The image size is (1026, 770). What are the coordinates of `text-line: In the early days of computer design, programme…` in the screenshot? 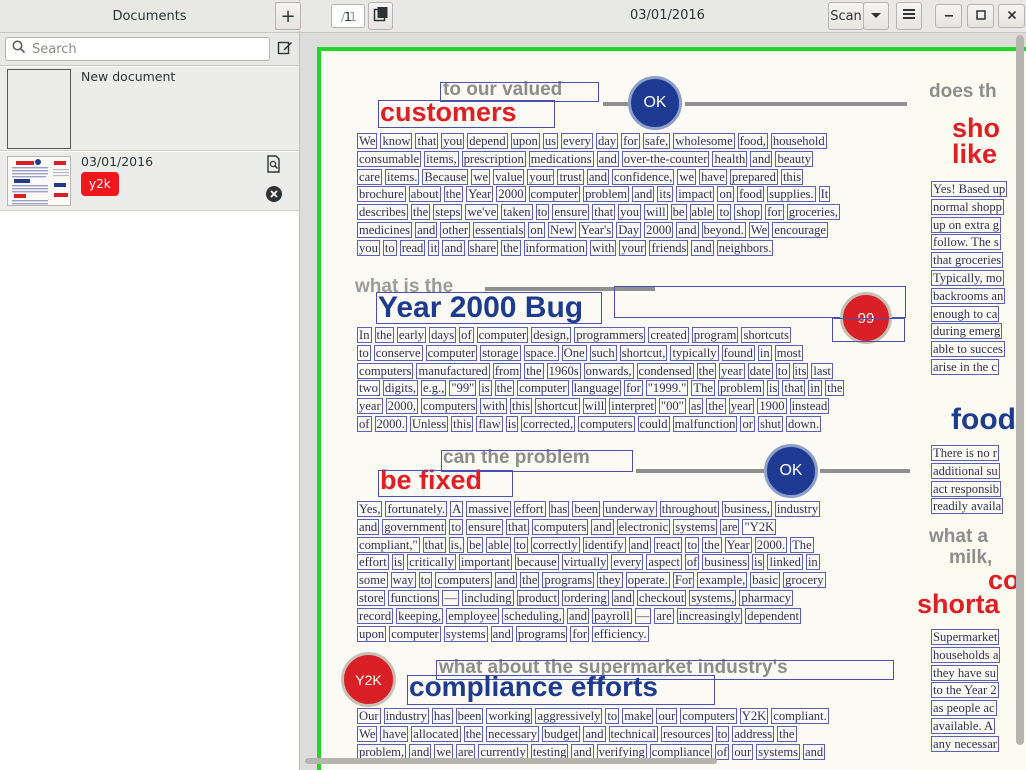 It's located at (627, 336).